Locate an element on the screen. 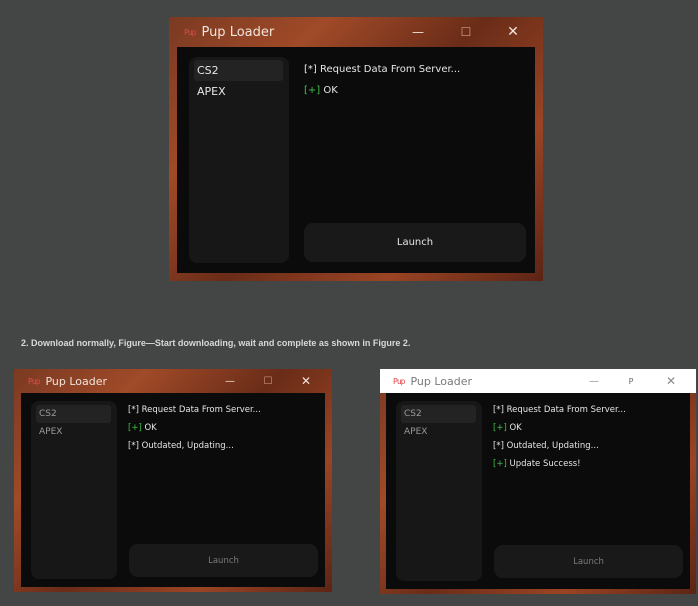 The width and height of the screenshot is (698, 606). maximize-icon: P is located at coordinates (631, 381).